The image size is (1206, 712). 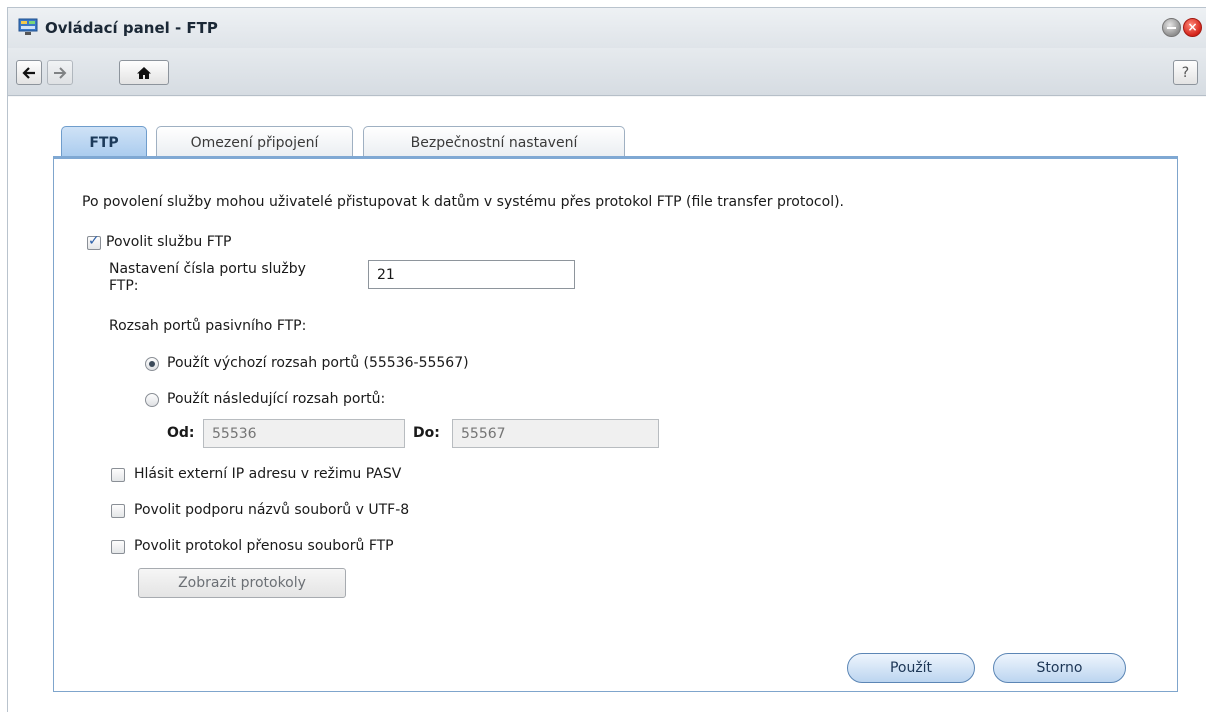 I want to click on apply-button: Použít, so click(x=911, y=668).